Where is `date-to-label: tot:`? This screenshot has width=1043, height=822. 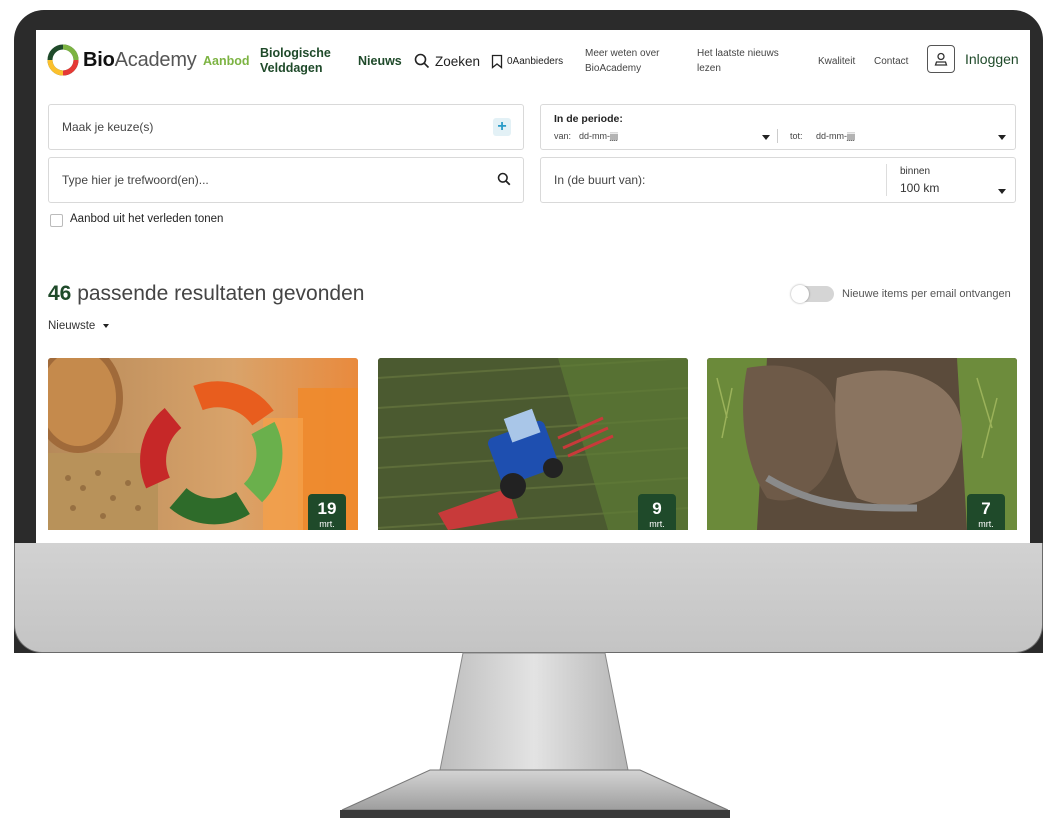 date-to-label: tot: is located at coordinates (796, 136).